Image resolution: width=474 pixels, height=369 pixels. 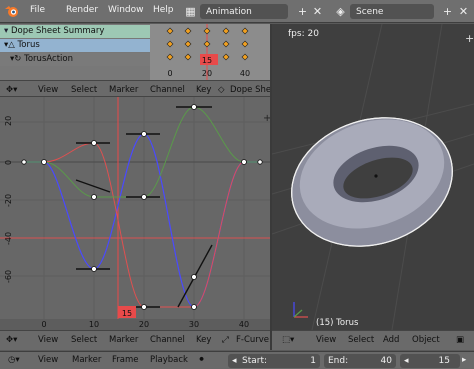 What do you see at coordinates (84, 90) in the screenshot?
I see `dope-menu-select: Select` at bounding box center [84, 90].